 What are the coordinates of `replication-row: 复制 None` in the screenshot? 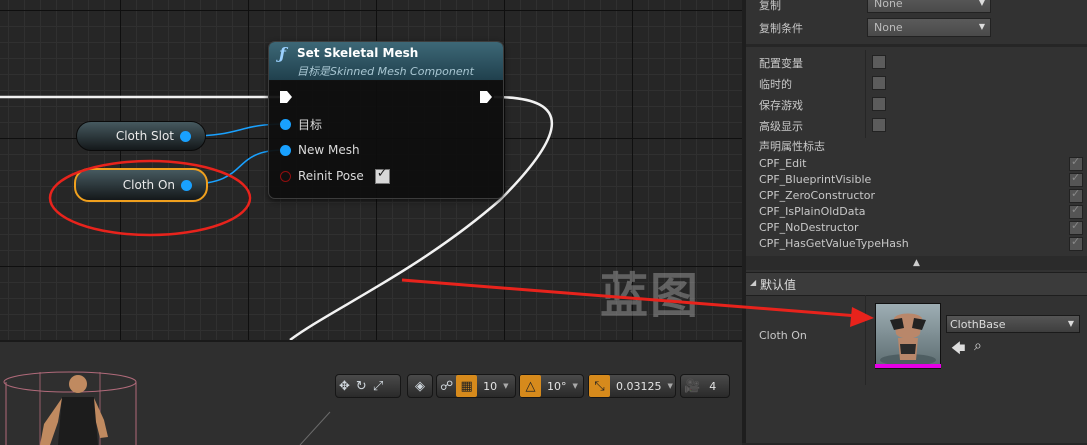 It's located at (916, 7).